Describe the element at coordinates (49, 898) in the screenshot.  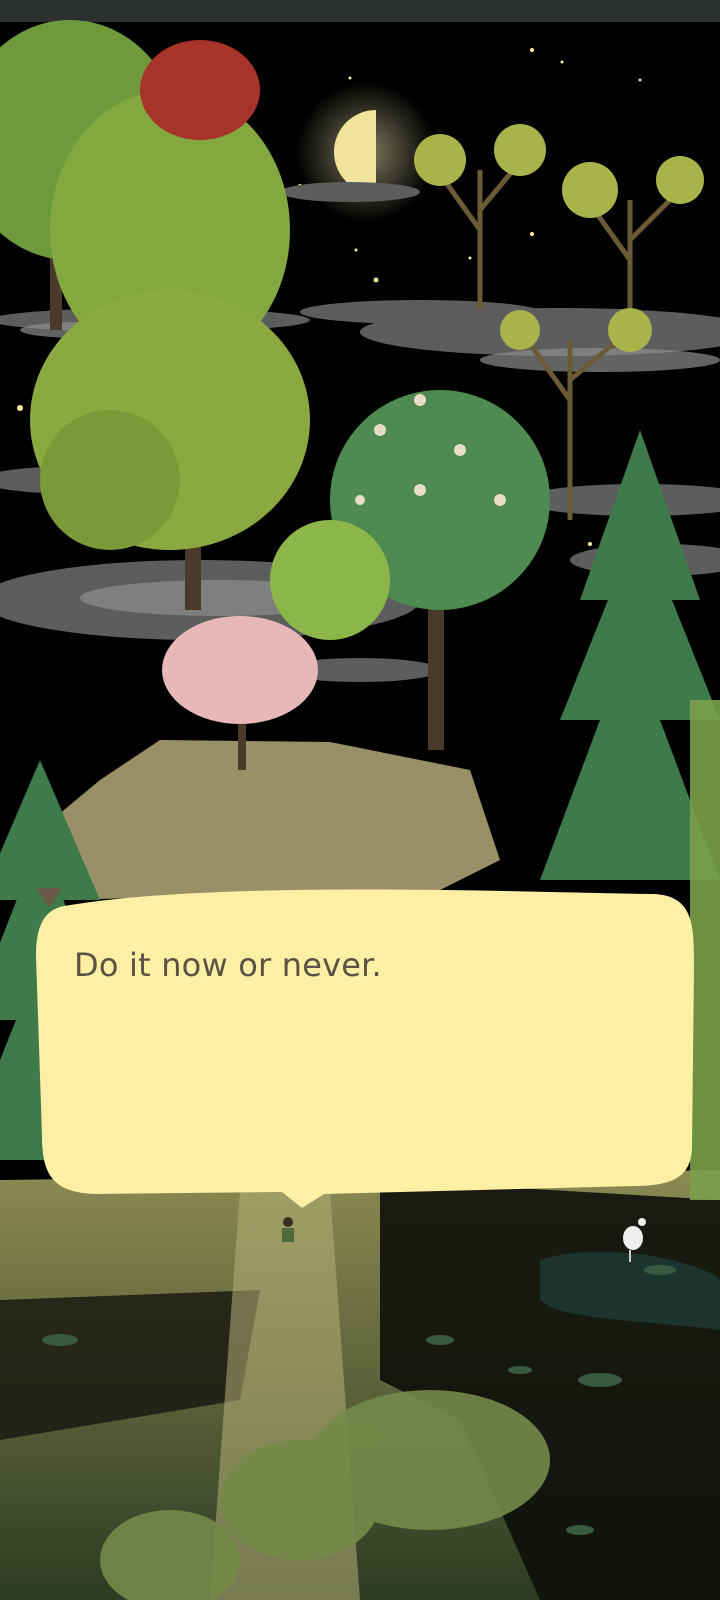
I see `triangle-down-icon` at that location.